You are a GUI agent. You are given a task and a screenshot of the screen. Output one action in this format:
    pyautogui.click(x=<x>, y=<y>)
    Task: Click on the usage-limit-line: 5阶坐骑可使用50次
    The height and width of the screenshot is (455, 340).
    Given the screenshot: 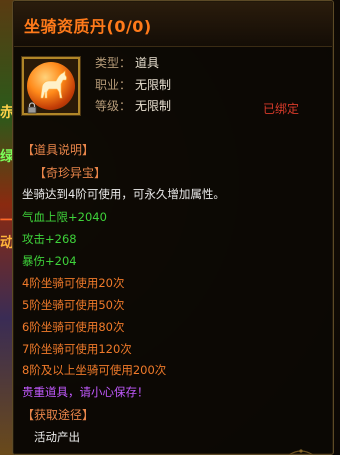 What is the action you would take?
    pyautogui.click(x=73, y=305)
    